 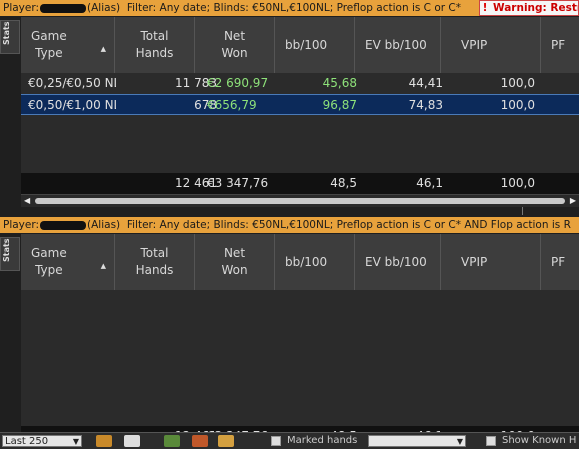 What do you see at coordinates (485, 8) in the screenshot?
I see `warning-icon: !` at bounding box center [485, 8].